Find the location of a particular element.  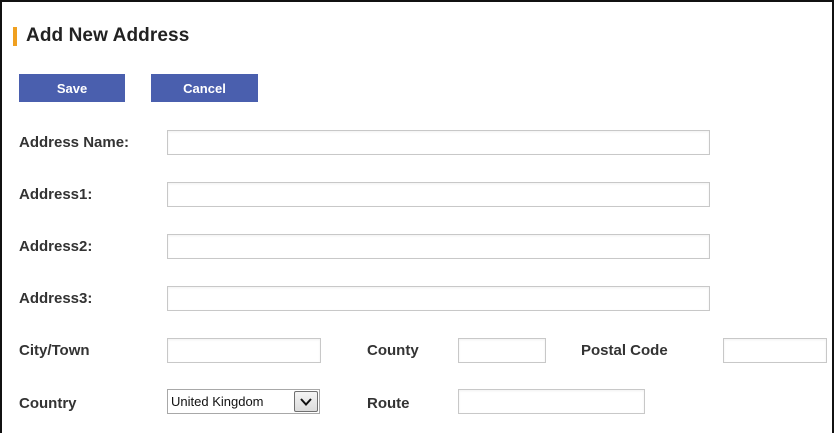

city-town-label: City/Town is located at coordinates (54, 350).